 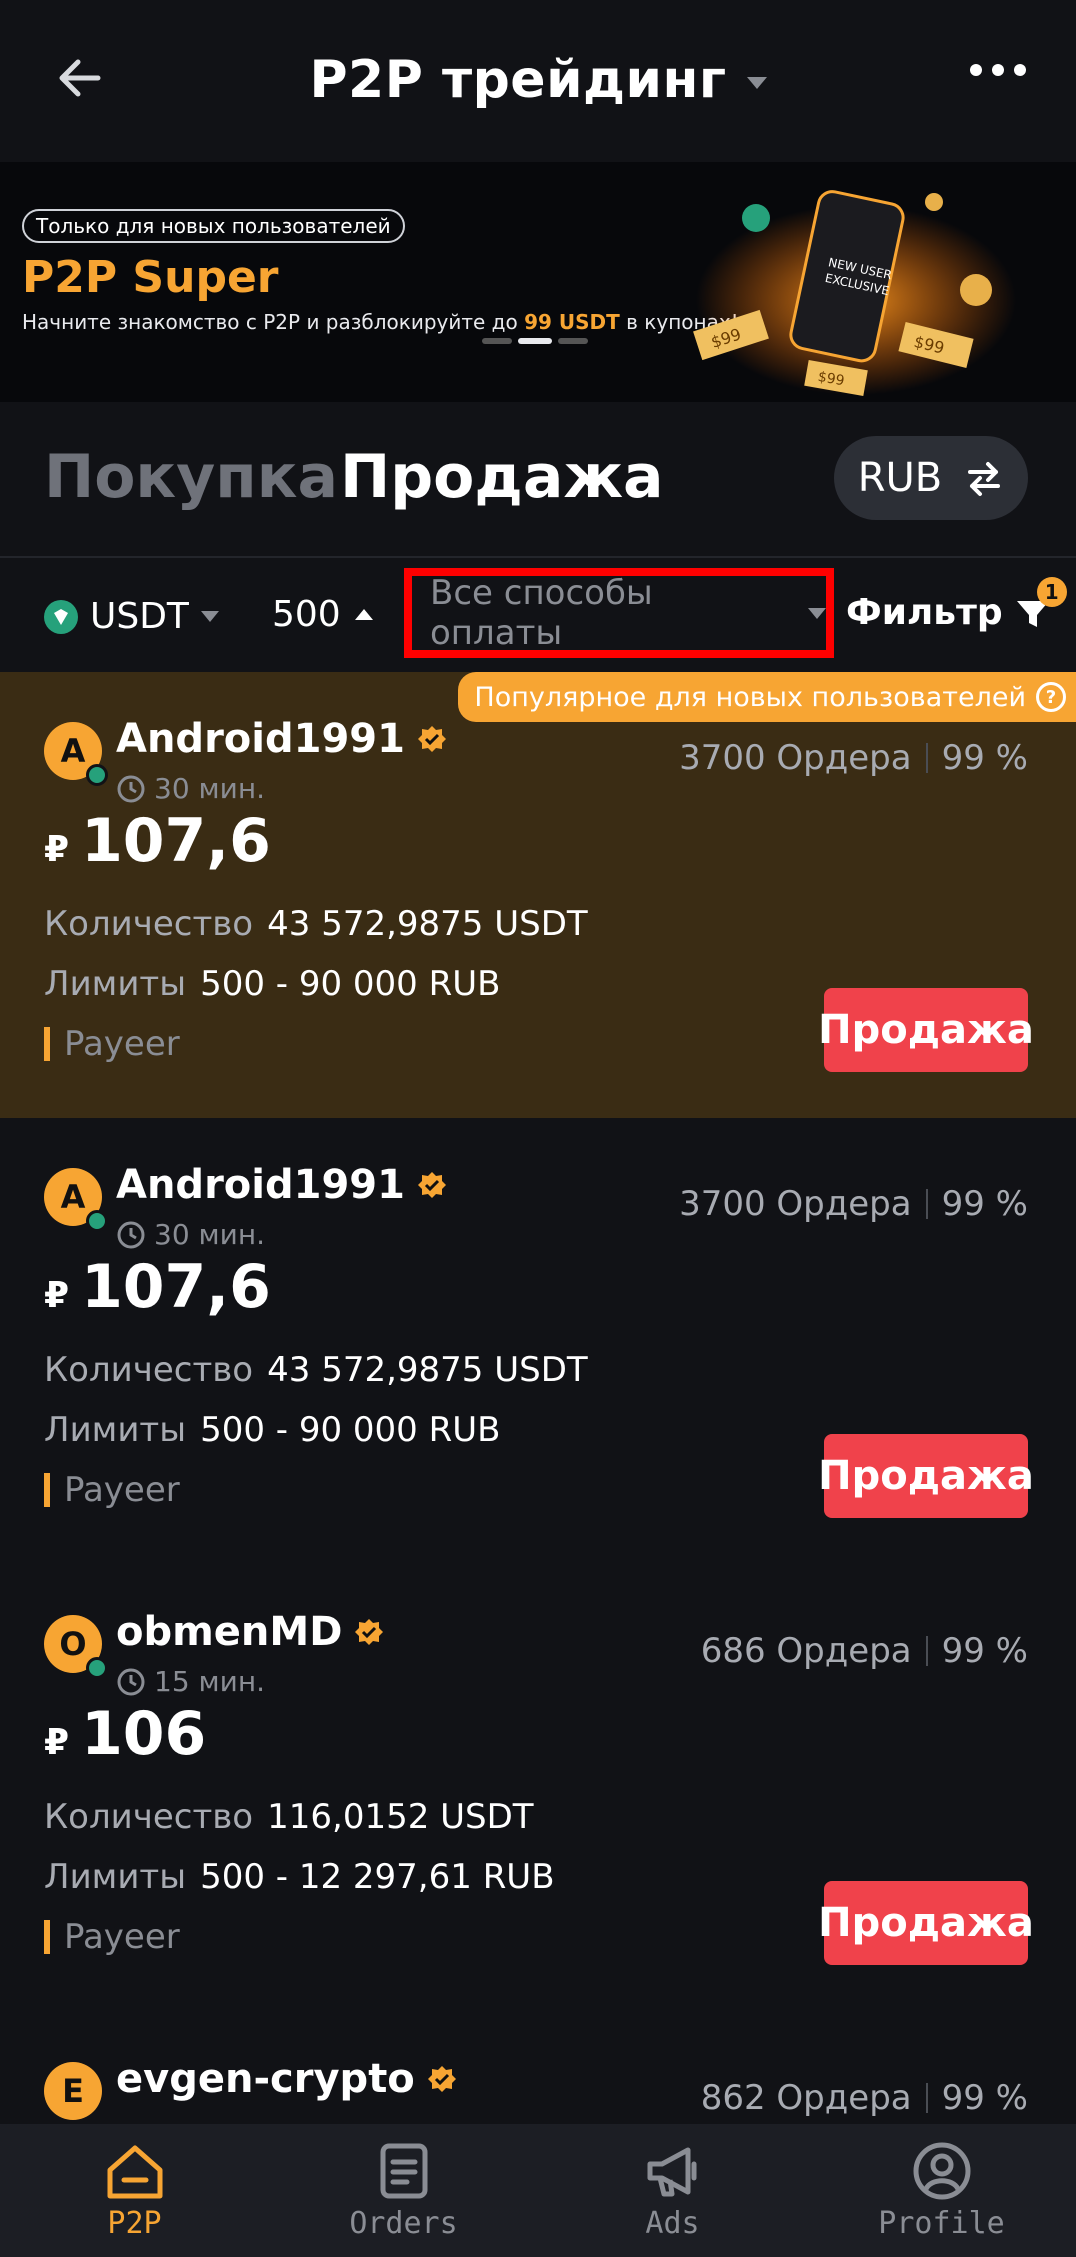 I want to click on page-title: P2P трейдинг, so click(x=538, y=80).